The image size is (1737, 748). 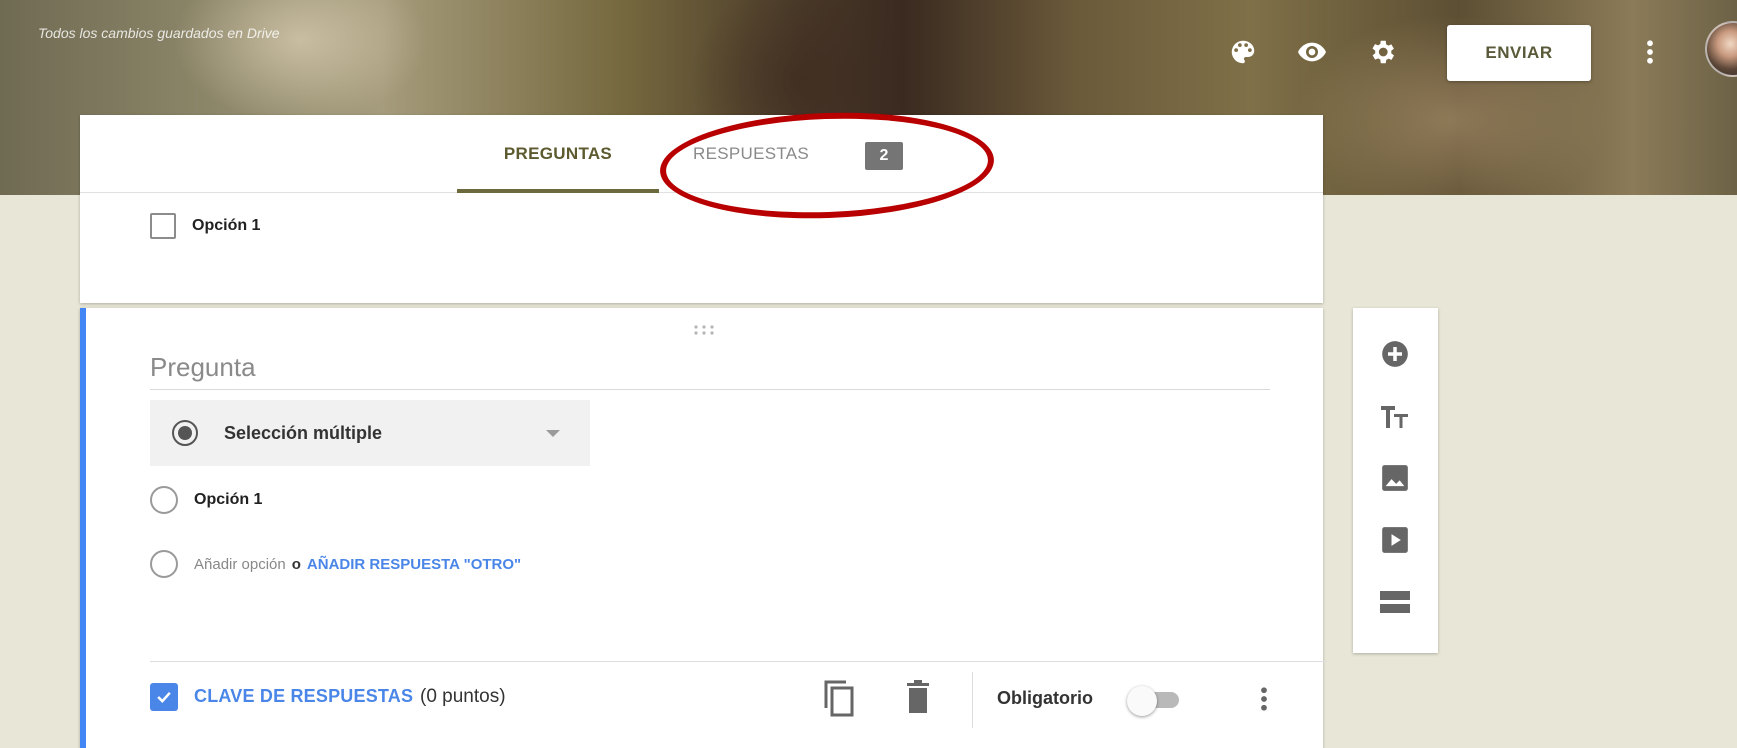 I want to click on drag-handle-icon, so click(x=706, y=330).